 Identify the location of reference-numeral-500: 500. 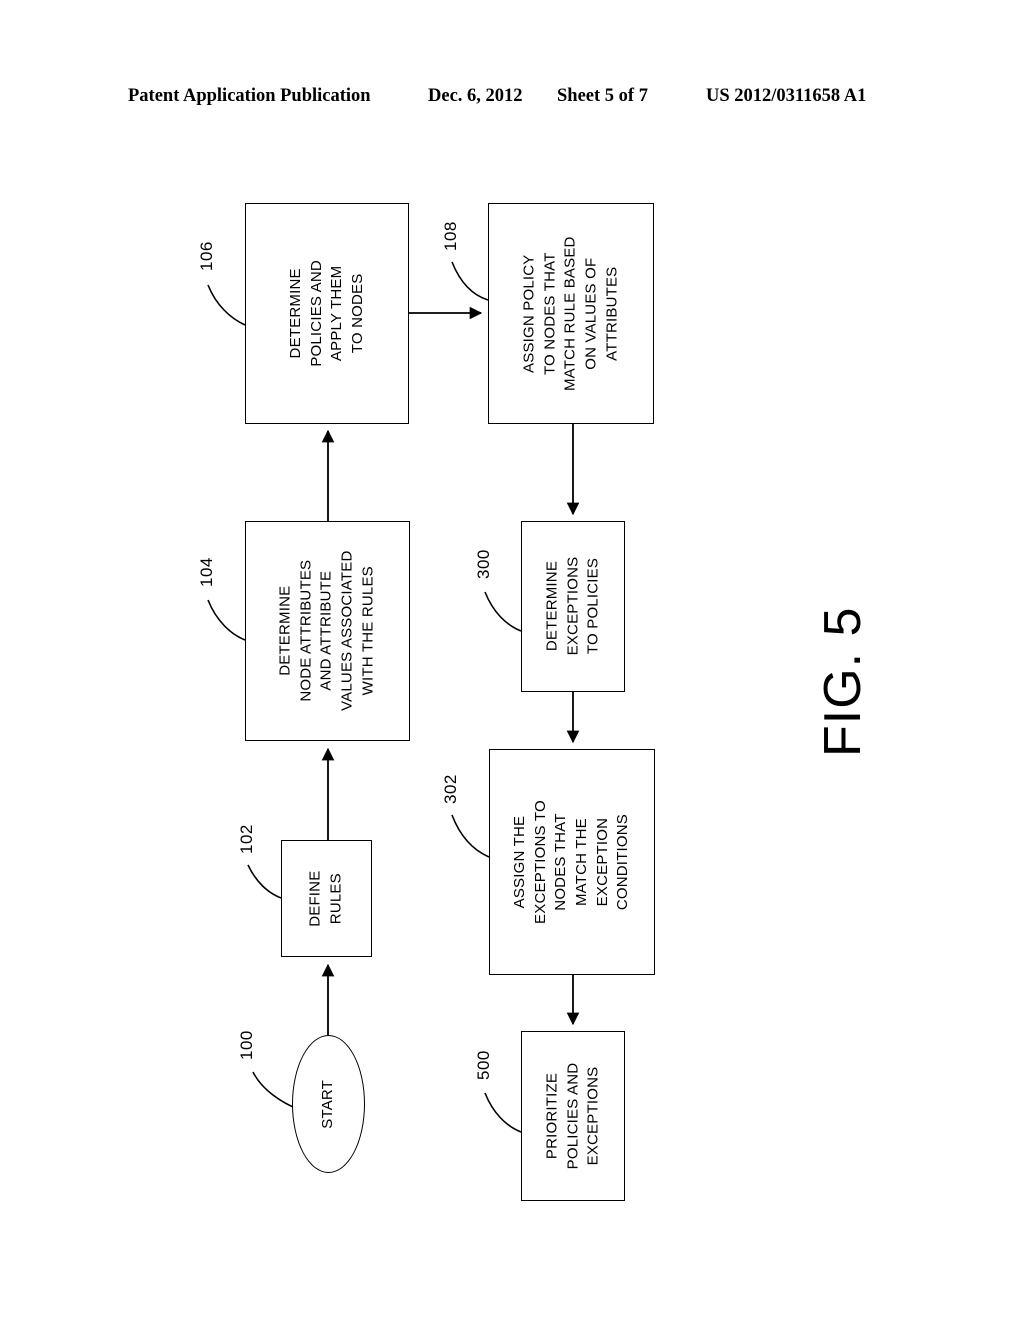
(483, 1065).